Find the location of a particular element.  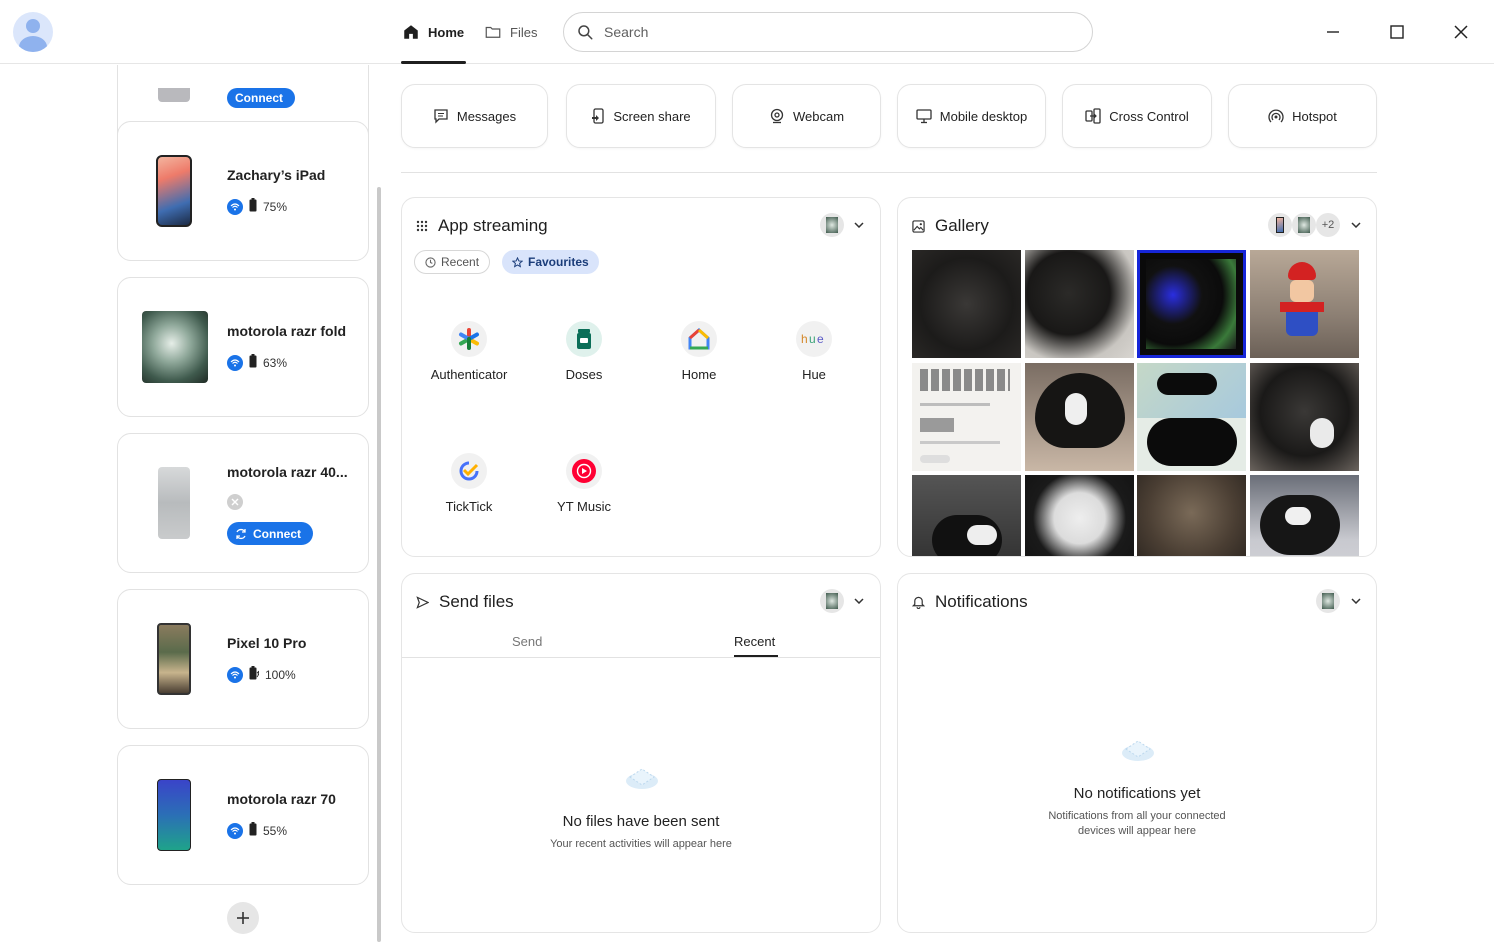

battery-level: 63% is located at coordinates (275, 362).